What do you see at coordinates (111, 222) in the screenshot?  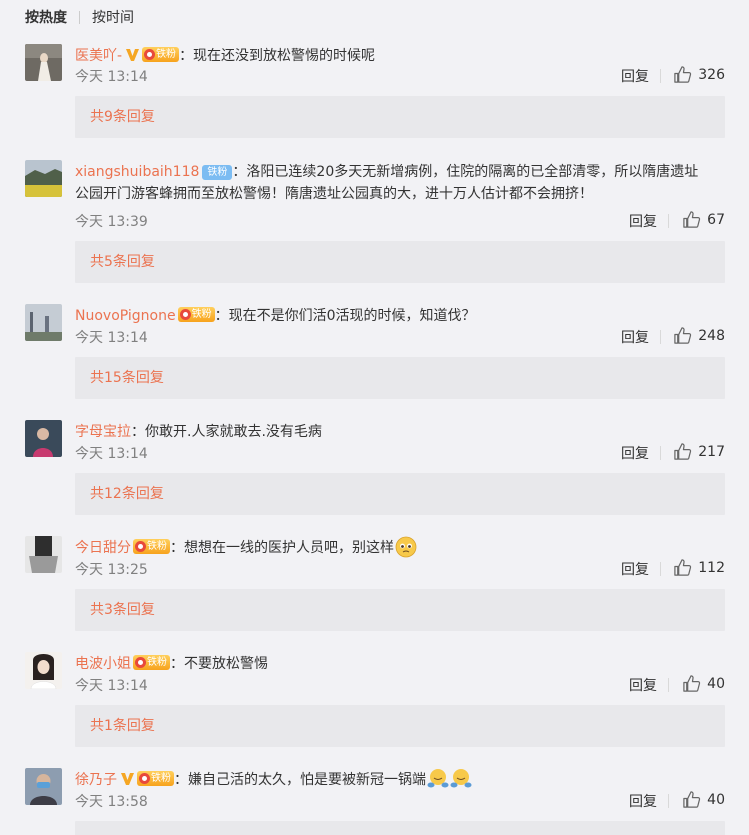 I see `comment-time: 今天 13:39` at bounding box center [111, 222].